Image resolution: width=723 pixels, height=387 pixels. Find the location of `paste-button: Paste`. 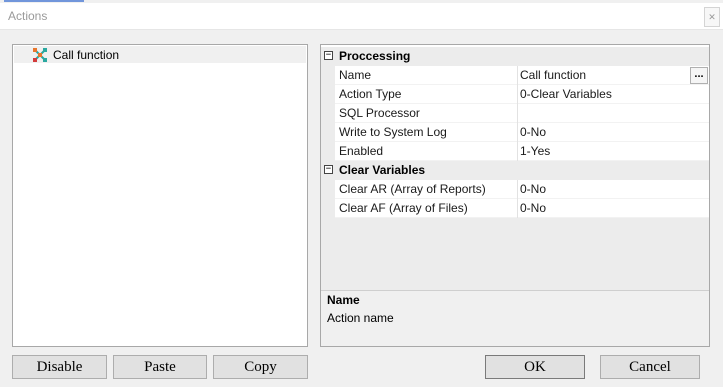

paste-button: Paste is located at coordinates (160, 367).